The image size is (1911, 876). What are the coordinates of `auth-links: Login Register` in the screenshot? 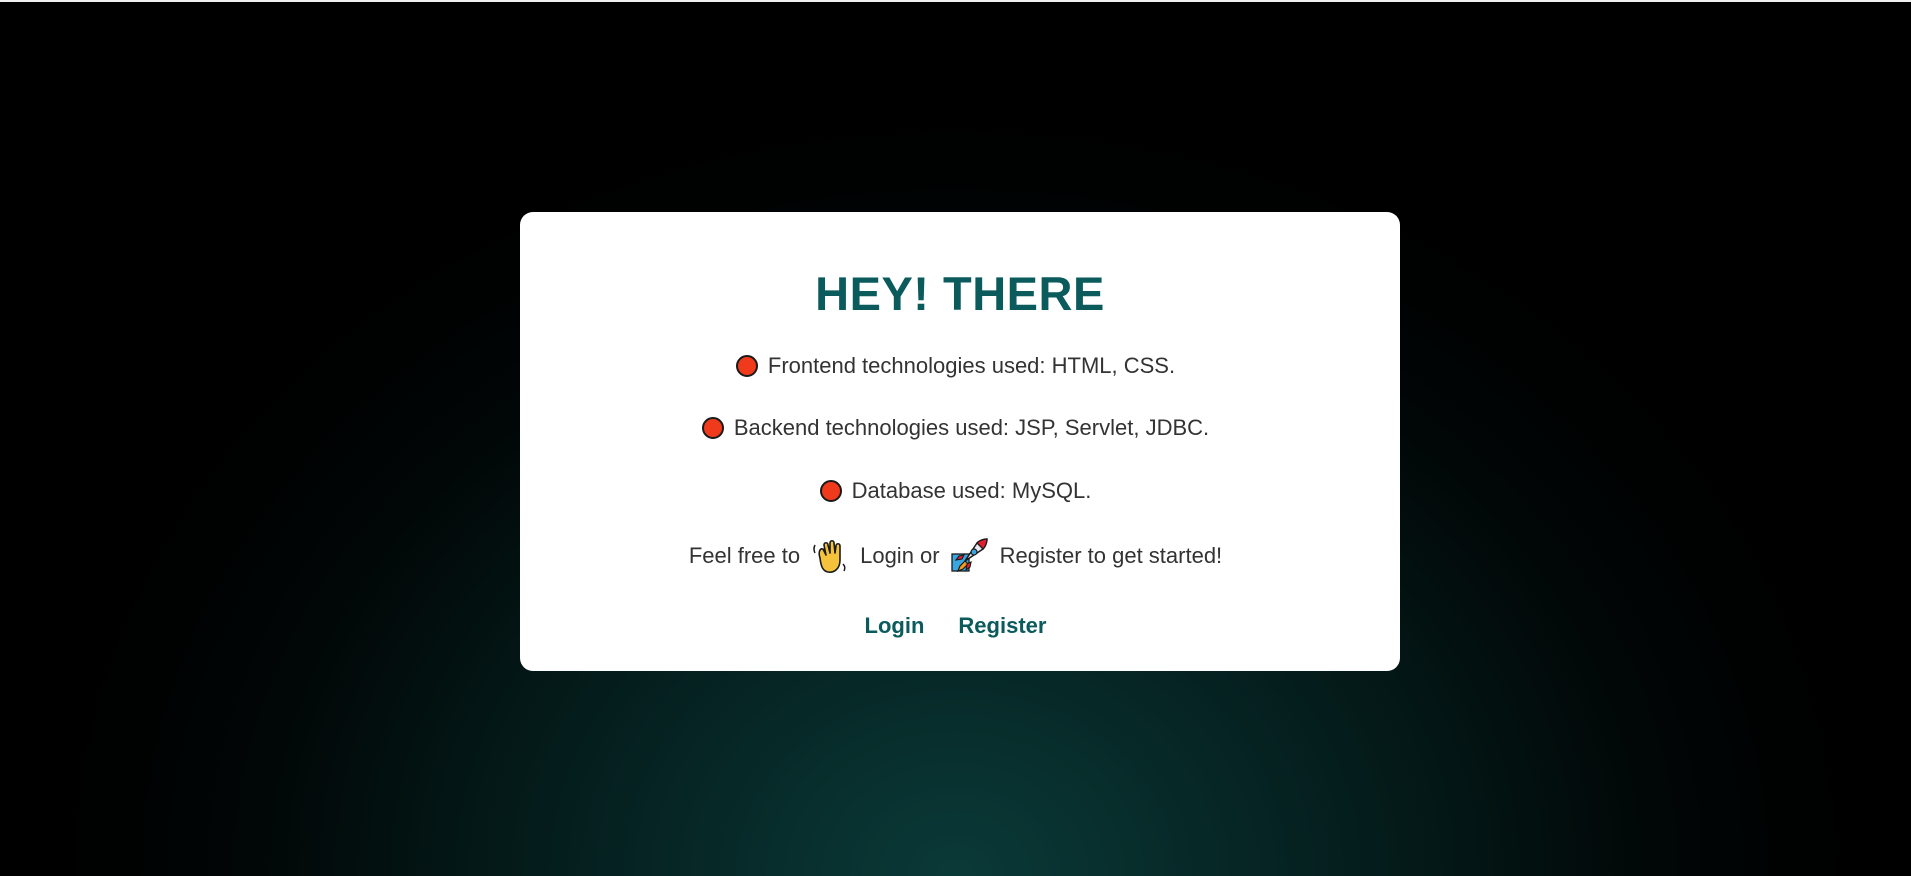 It's located at (955, 626).